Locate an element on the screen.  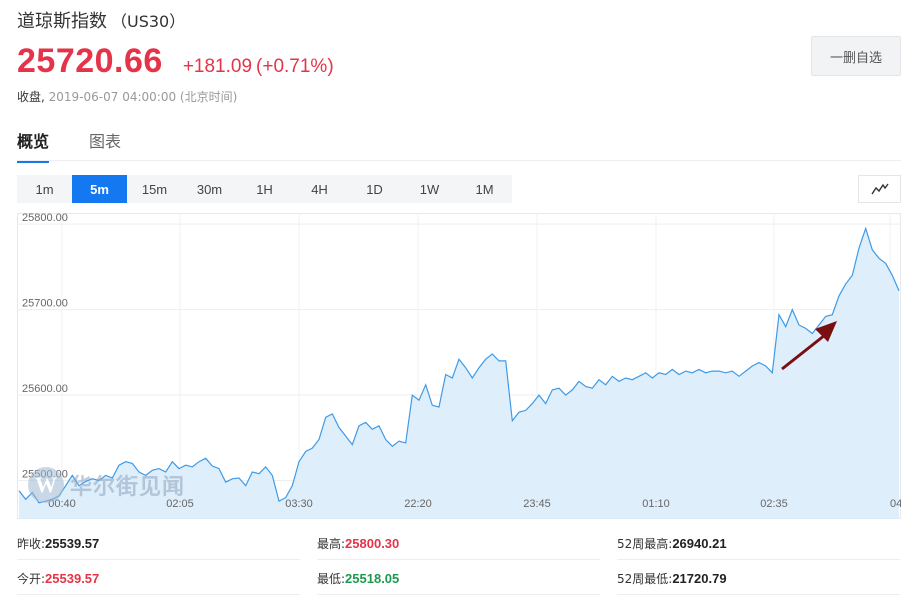
chart-type-button is located at coordinates (879, 189).